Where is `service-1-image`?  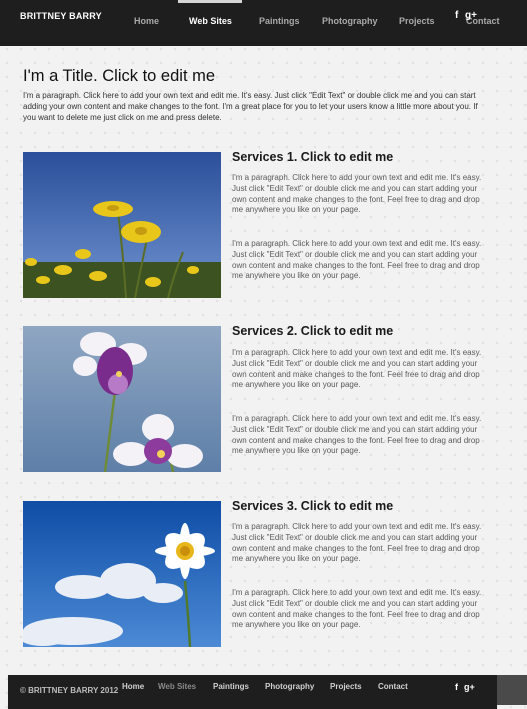
service-1-image is located at coordinates (122, 225).